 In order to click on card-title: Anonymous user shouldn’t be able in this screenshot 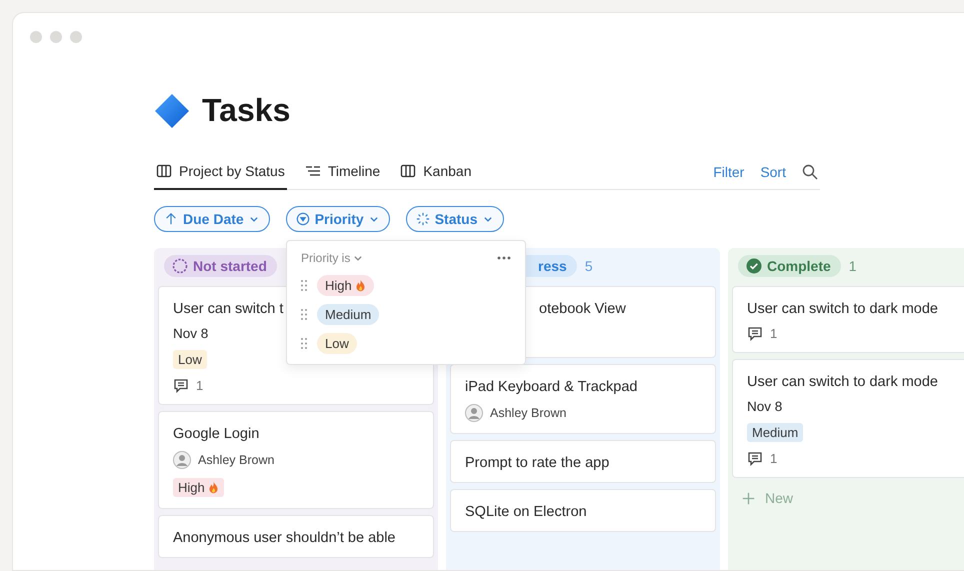, I will do `click(284, 538)`.